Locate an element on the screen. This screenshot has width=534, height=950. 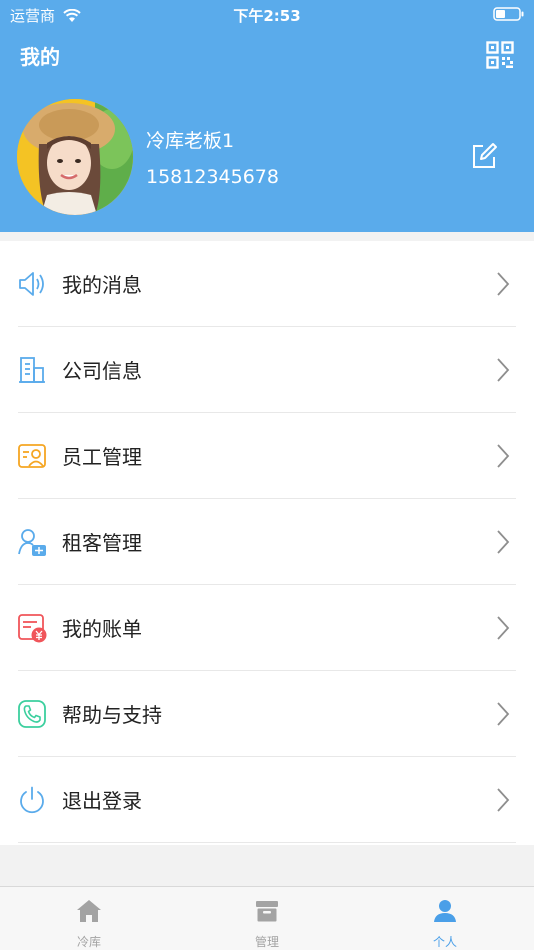
person-icon is located at coordinates (445, 911).